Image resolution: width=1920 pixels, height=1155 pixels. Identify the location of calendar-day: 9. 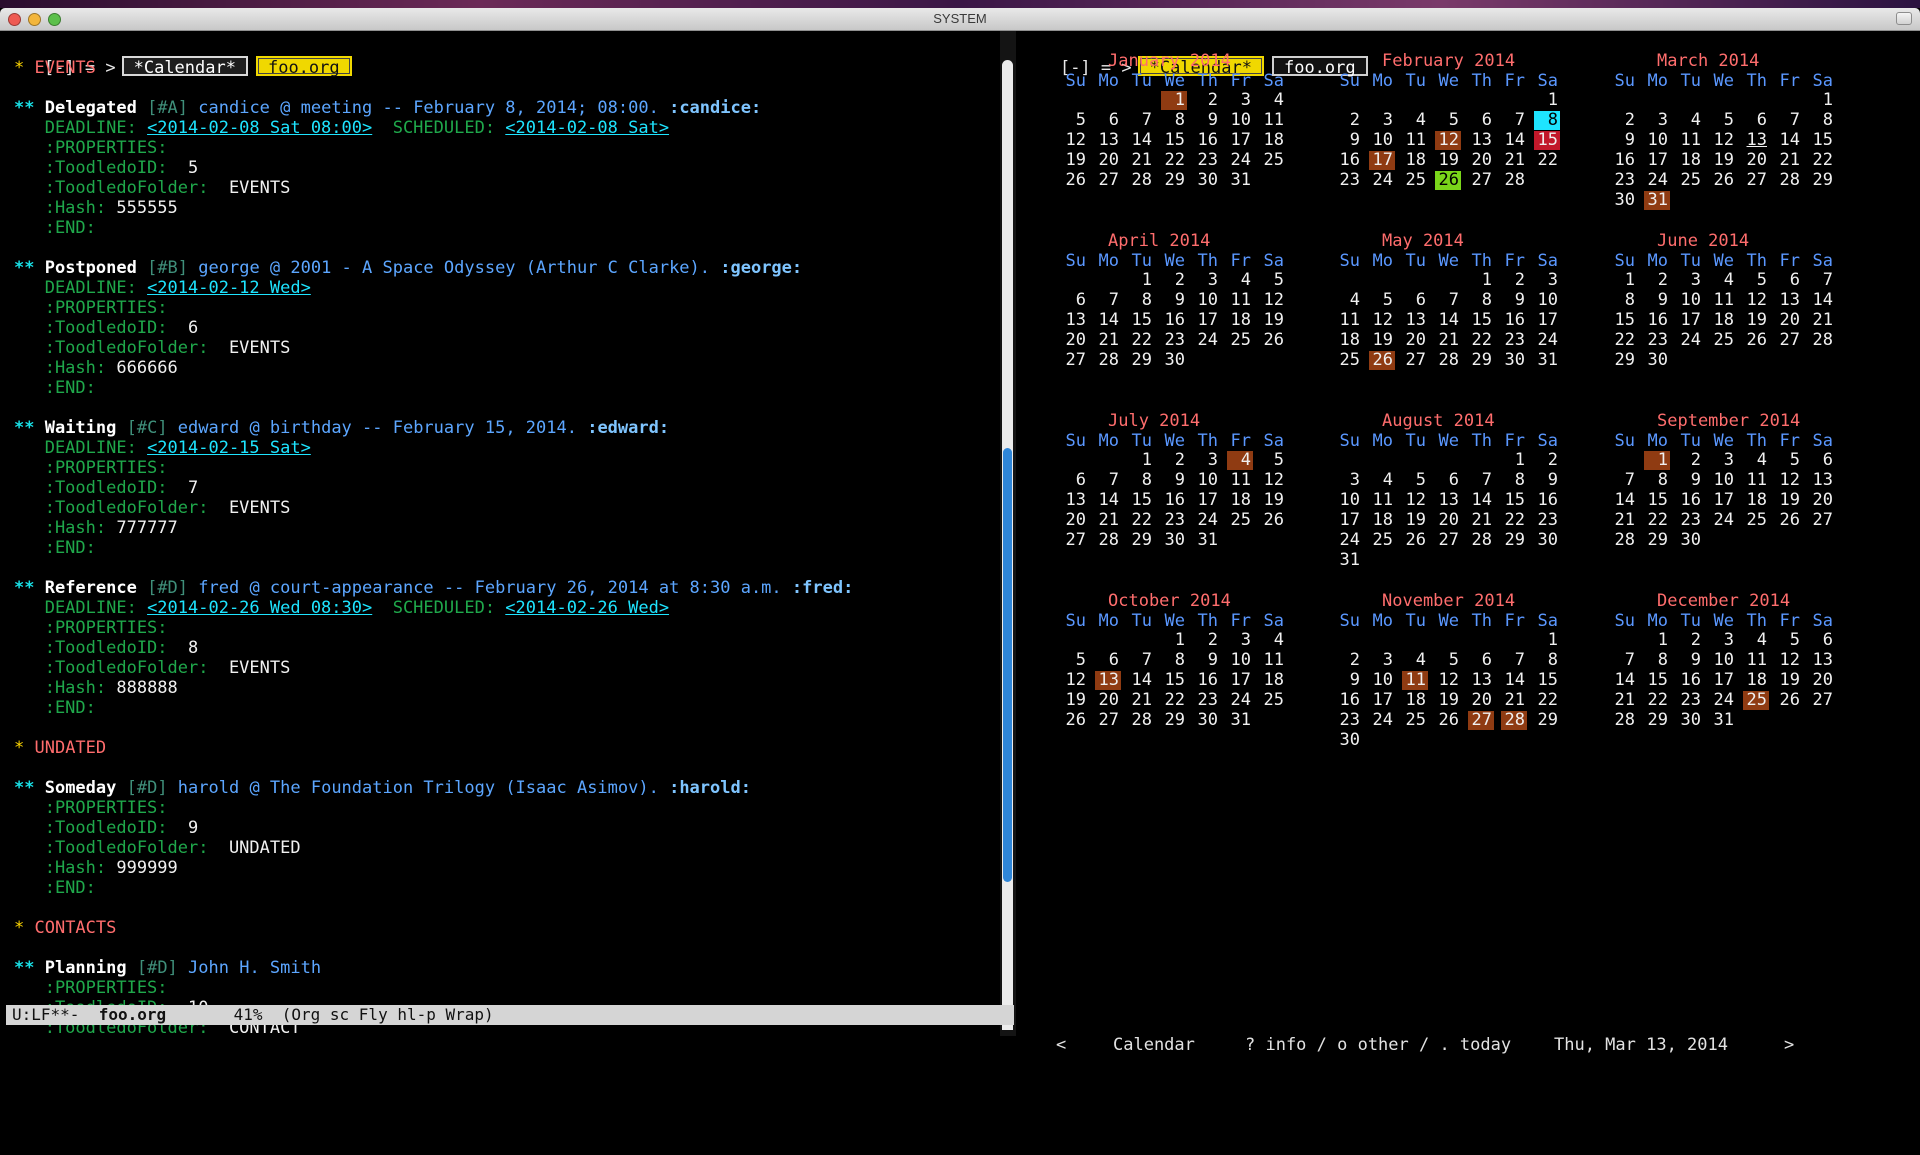
(1514, 300).